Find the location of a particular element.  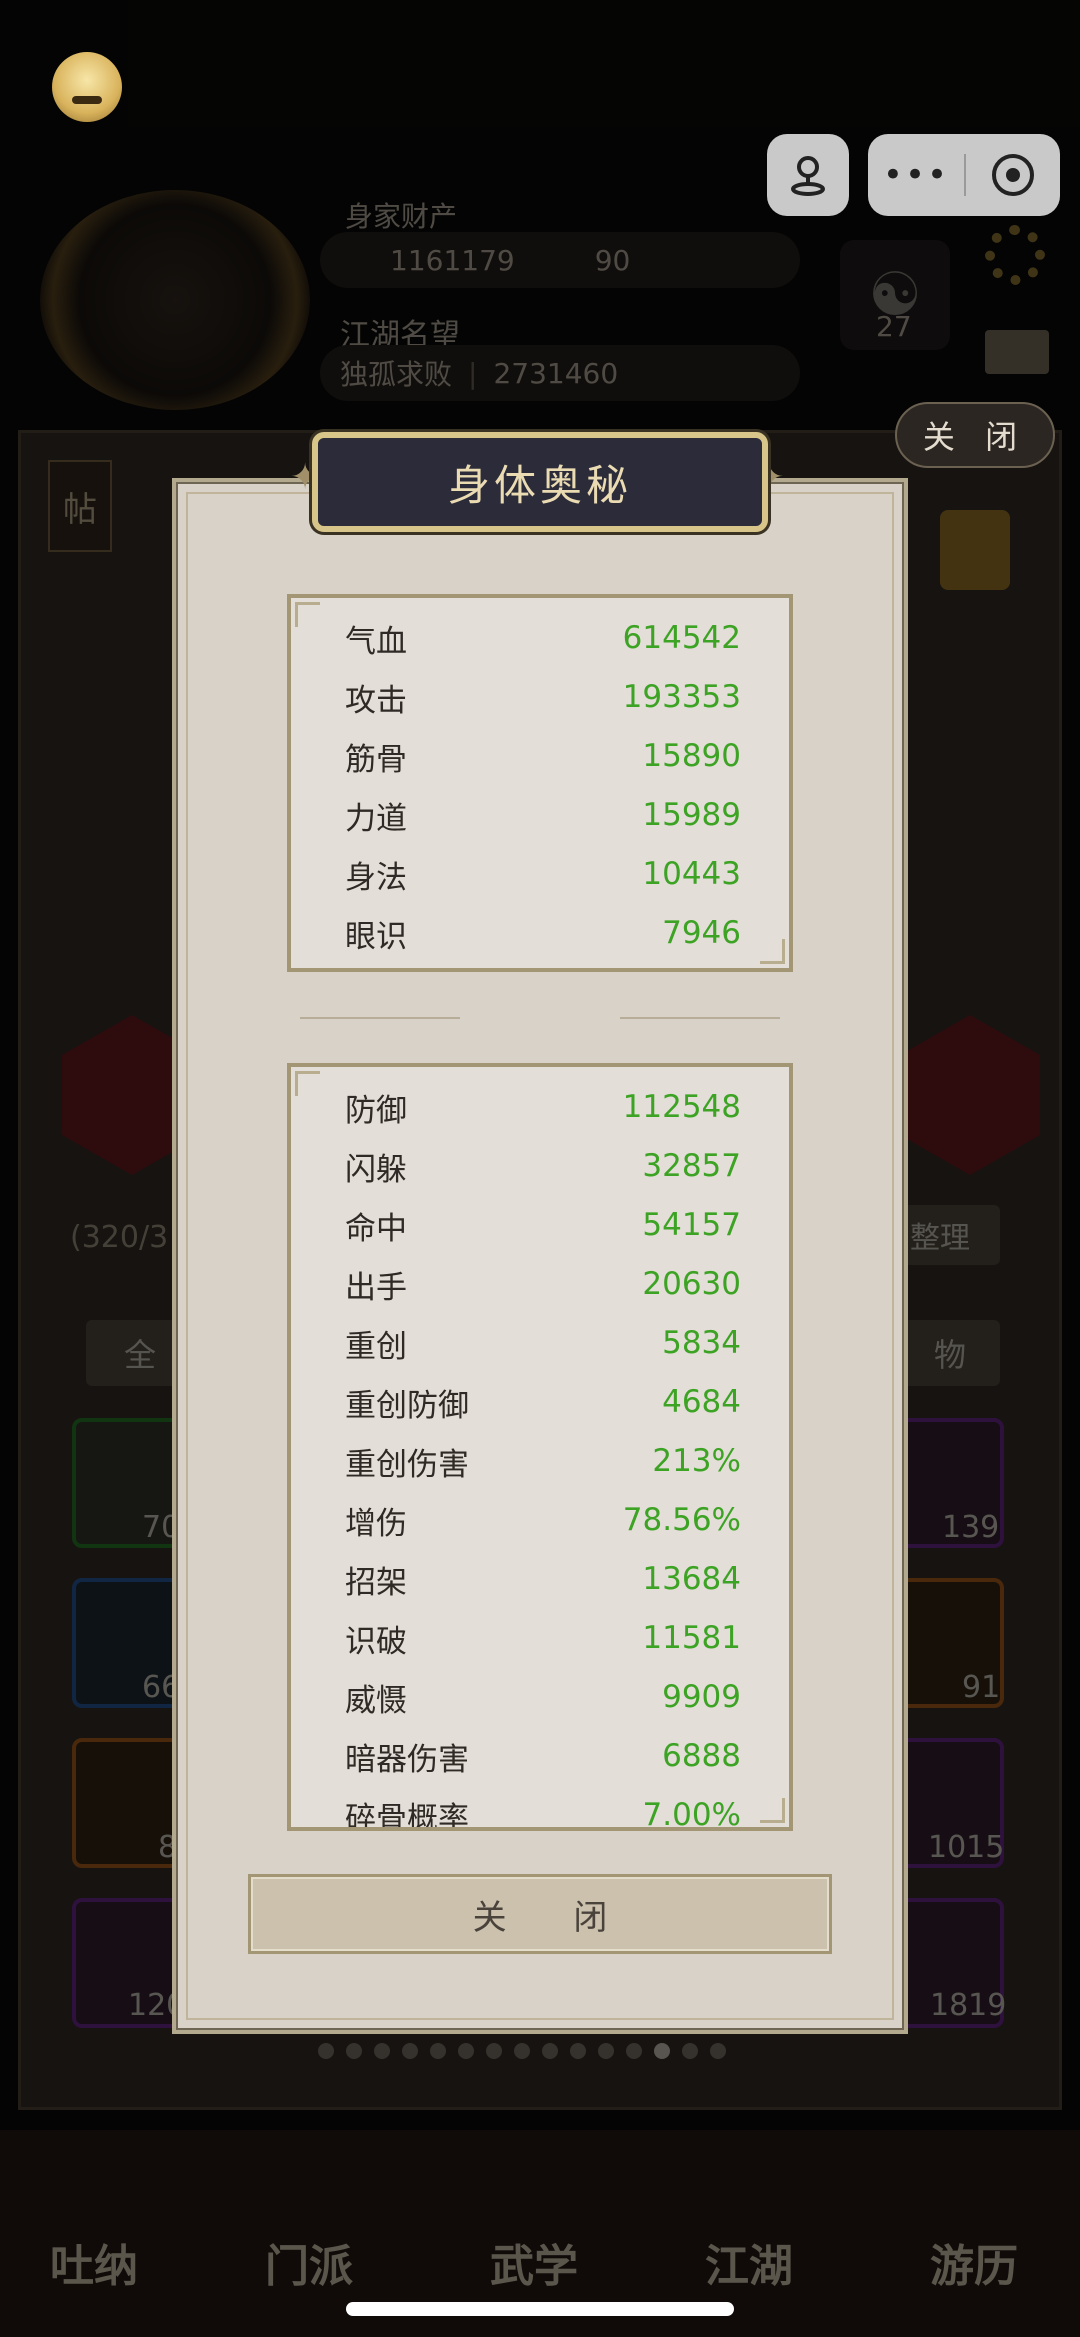

stat-name: 身法 is located at coordinates (376, 877).